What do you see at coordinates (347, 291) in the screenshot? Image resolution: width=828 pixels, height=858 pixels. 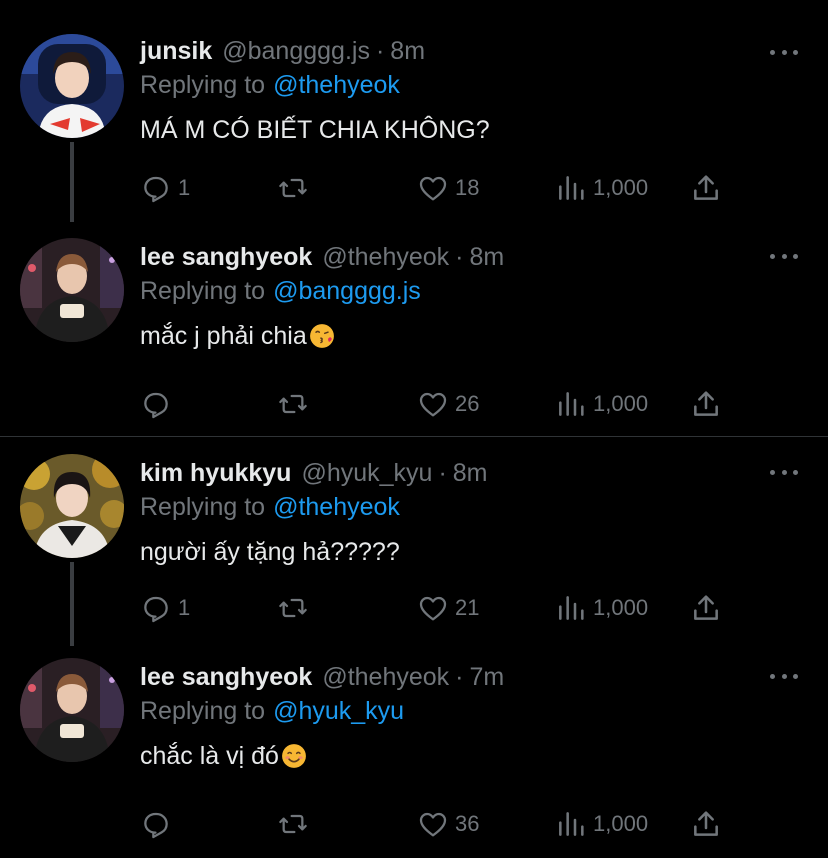 I see `mention-link: @bangggg.js` at bounding box center [347, 291].